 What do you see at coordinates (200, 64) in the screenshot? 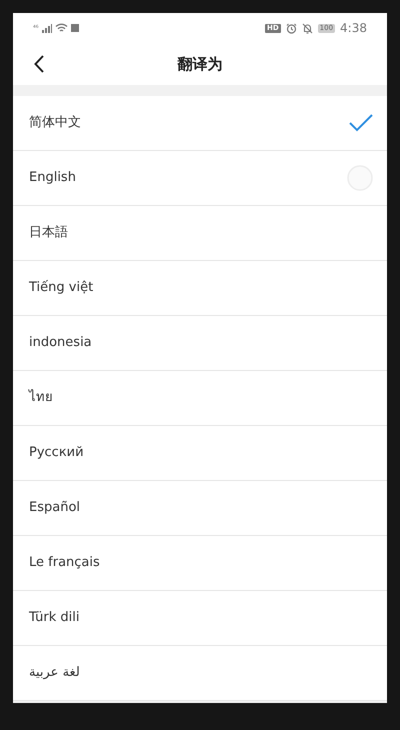
I see `page-title: 翻译为` at bounding box center [200, 64].